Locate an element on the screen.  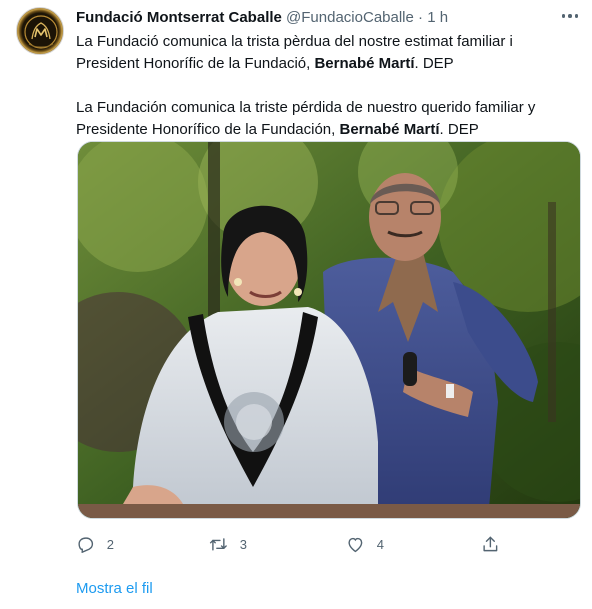
like-count: 4 is located at coordinates (380, 544).